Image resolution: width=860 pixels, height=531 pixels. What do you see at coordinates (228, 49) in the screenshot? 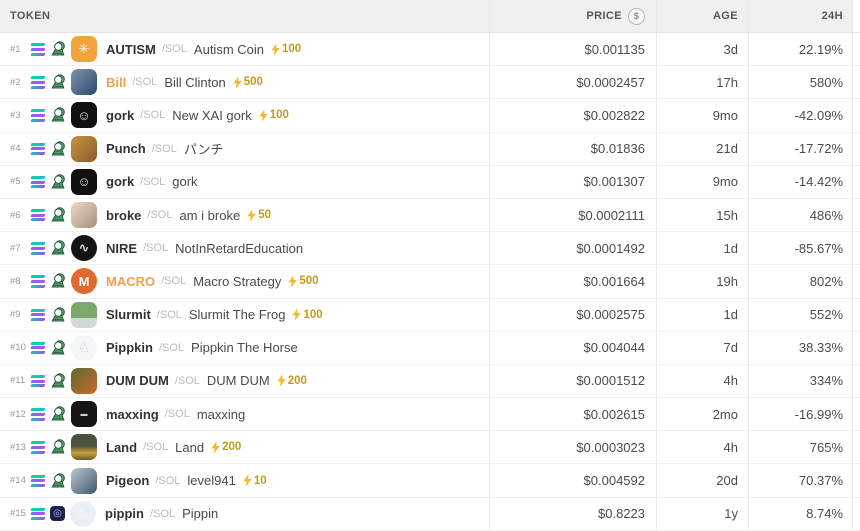
I see `token-name: Autism Coin` at bounding box center [228, 49].